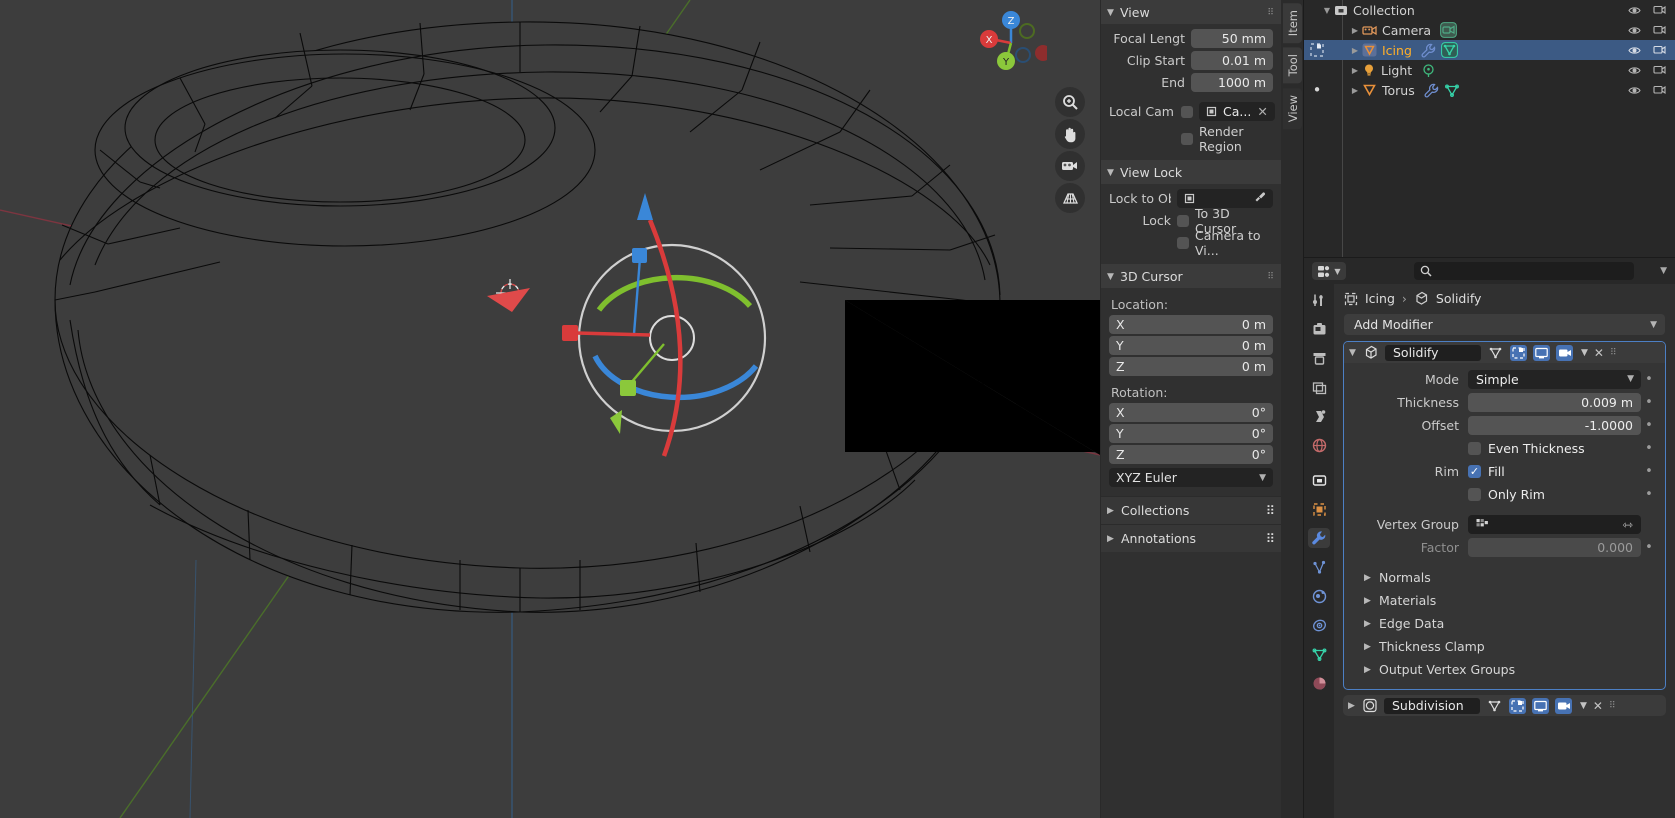  Describe the element at coordinates (1292, 108) in the screenshot. I see `sidebar-item-view: View` at that location.